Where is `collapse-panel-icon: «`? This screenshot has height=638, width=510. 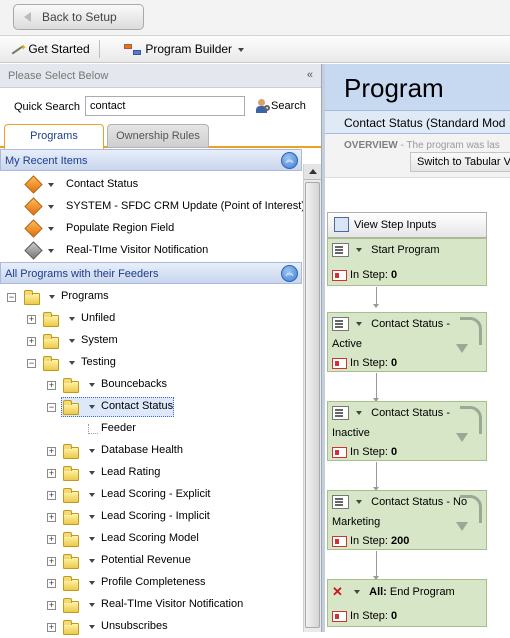
collapse-panel-icon: « is located at coordinates (310, 75).